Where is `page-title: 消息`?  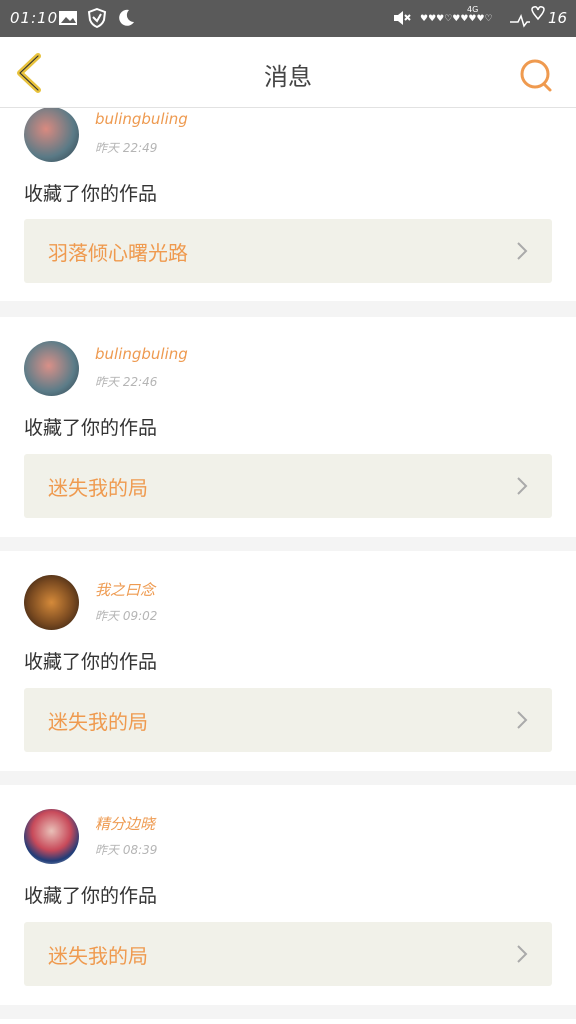
page-title: 消息 is located at coordinates (288, 77).